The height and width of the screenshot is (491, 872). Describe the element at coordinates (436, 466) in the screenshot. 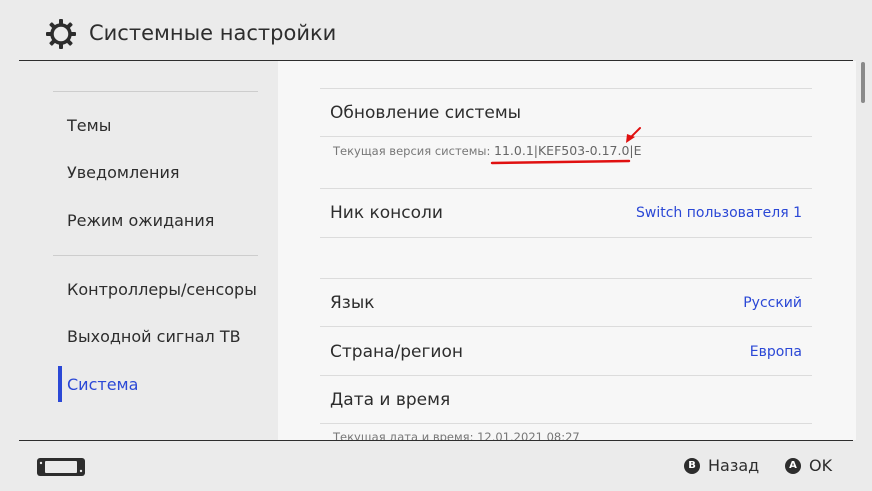

I see `footer: B Назад A OK` at that location.